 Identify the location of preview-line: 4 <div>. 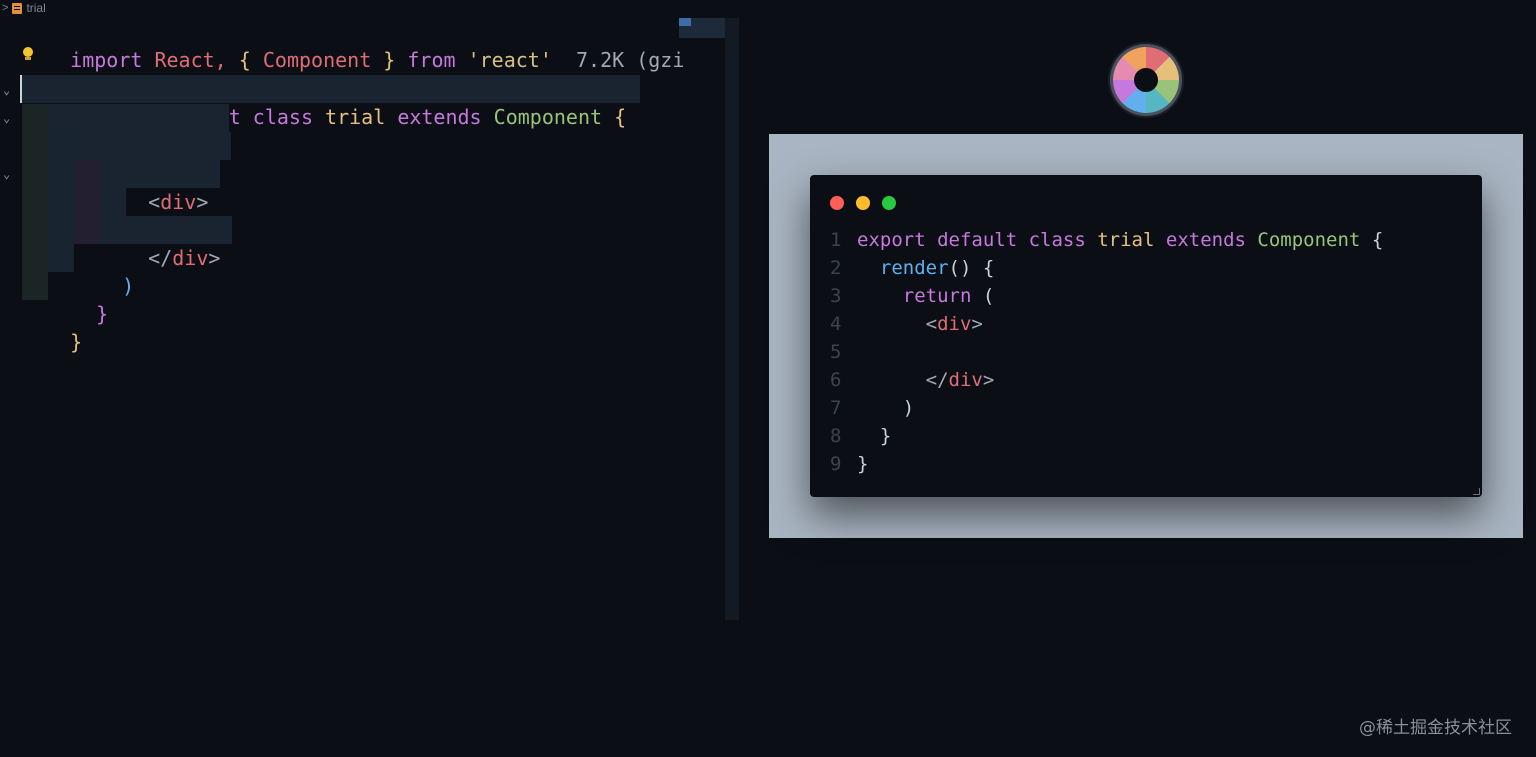
(906, 324).